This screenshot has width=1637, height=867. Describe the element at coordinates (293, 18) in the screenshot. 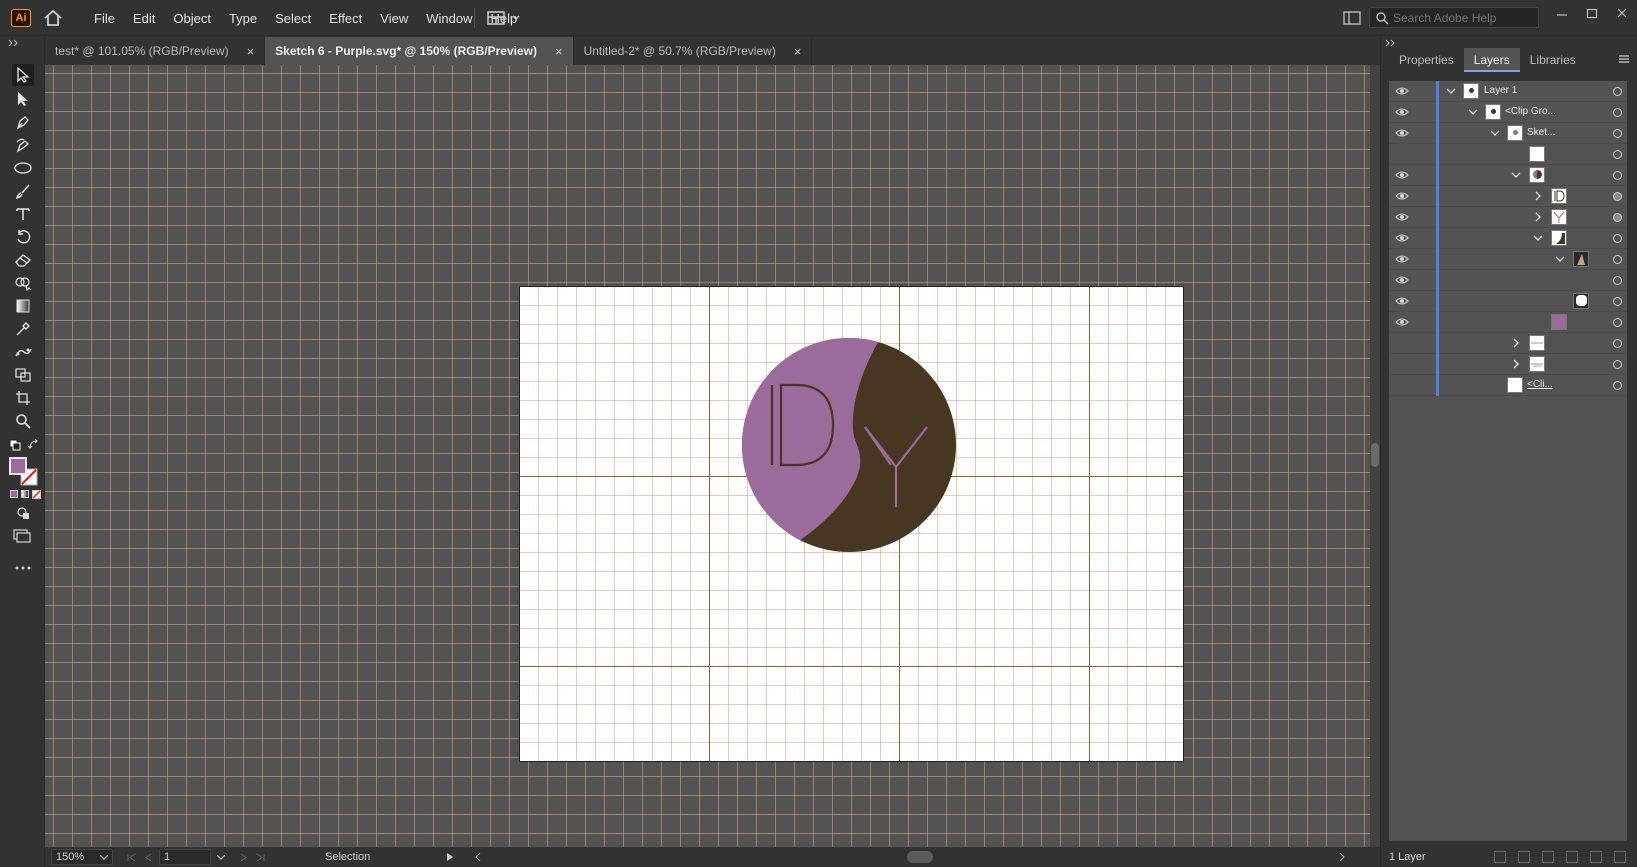

I see `menu-select: Select` at that location.